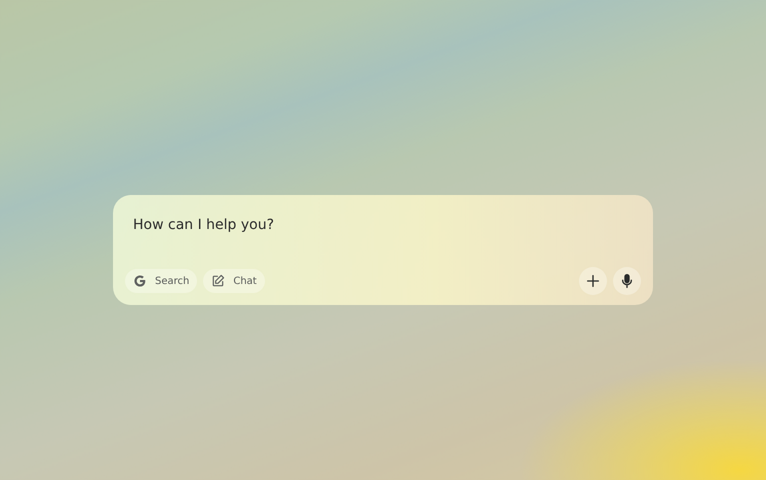 This screenshot has height=480, width=766. I want to click on microphone-button, so click(627, 281).